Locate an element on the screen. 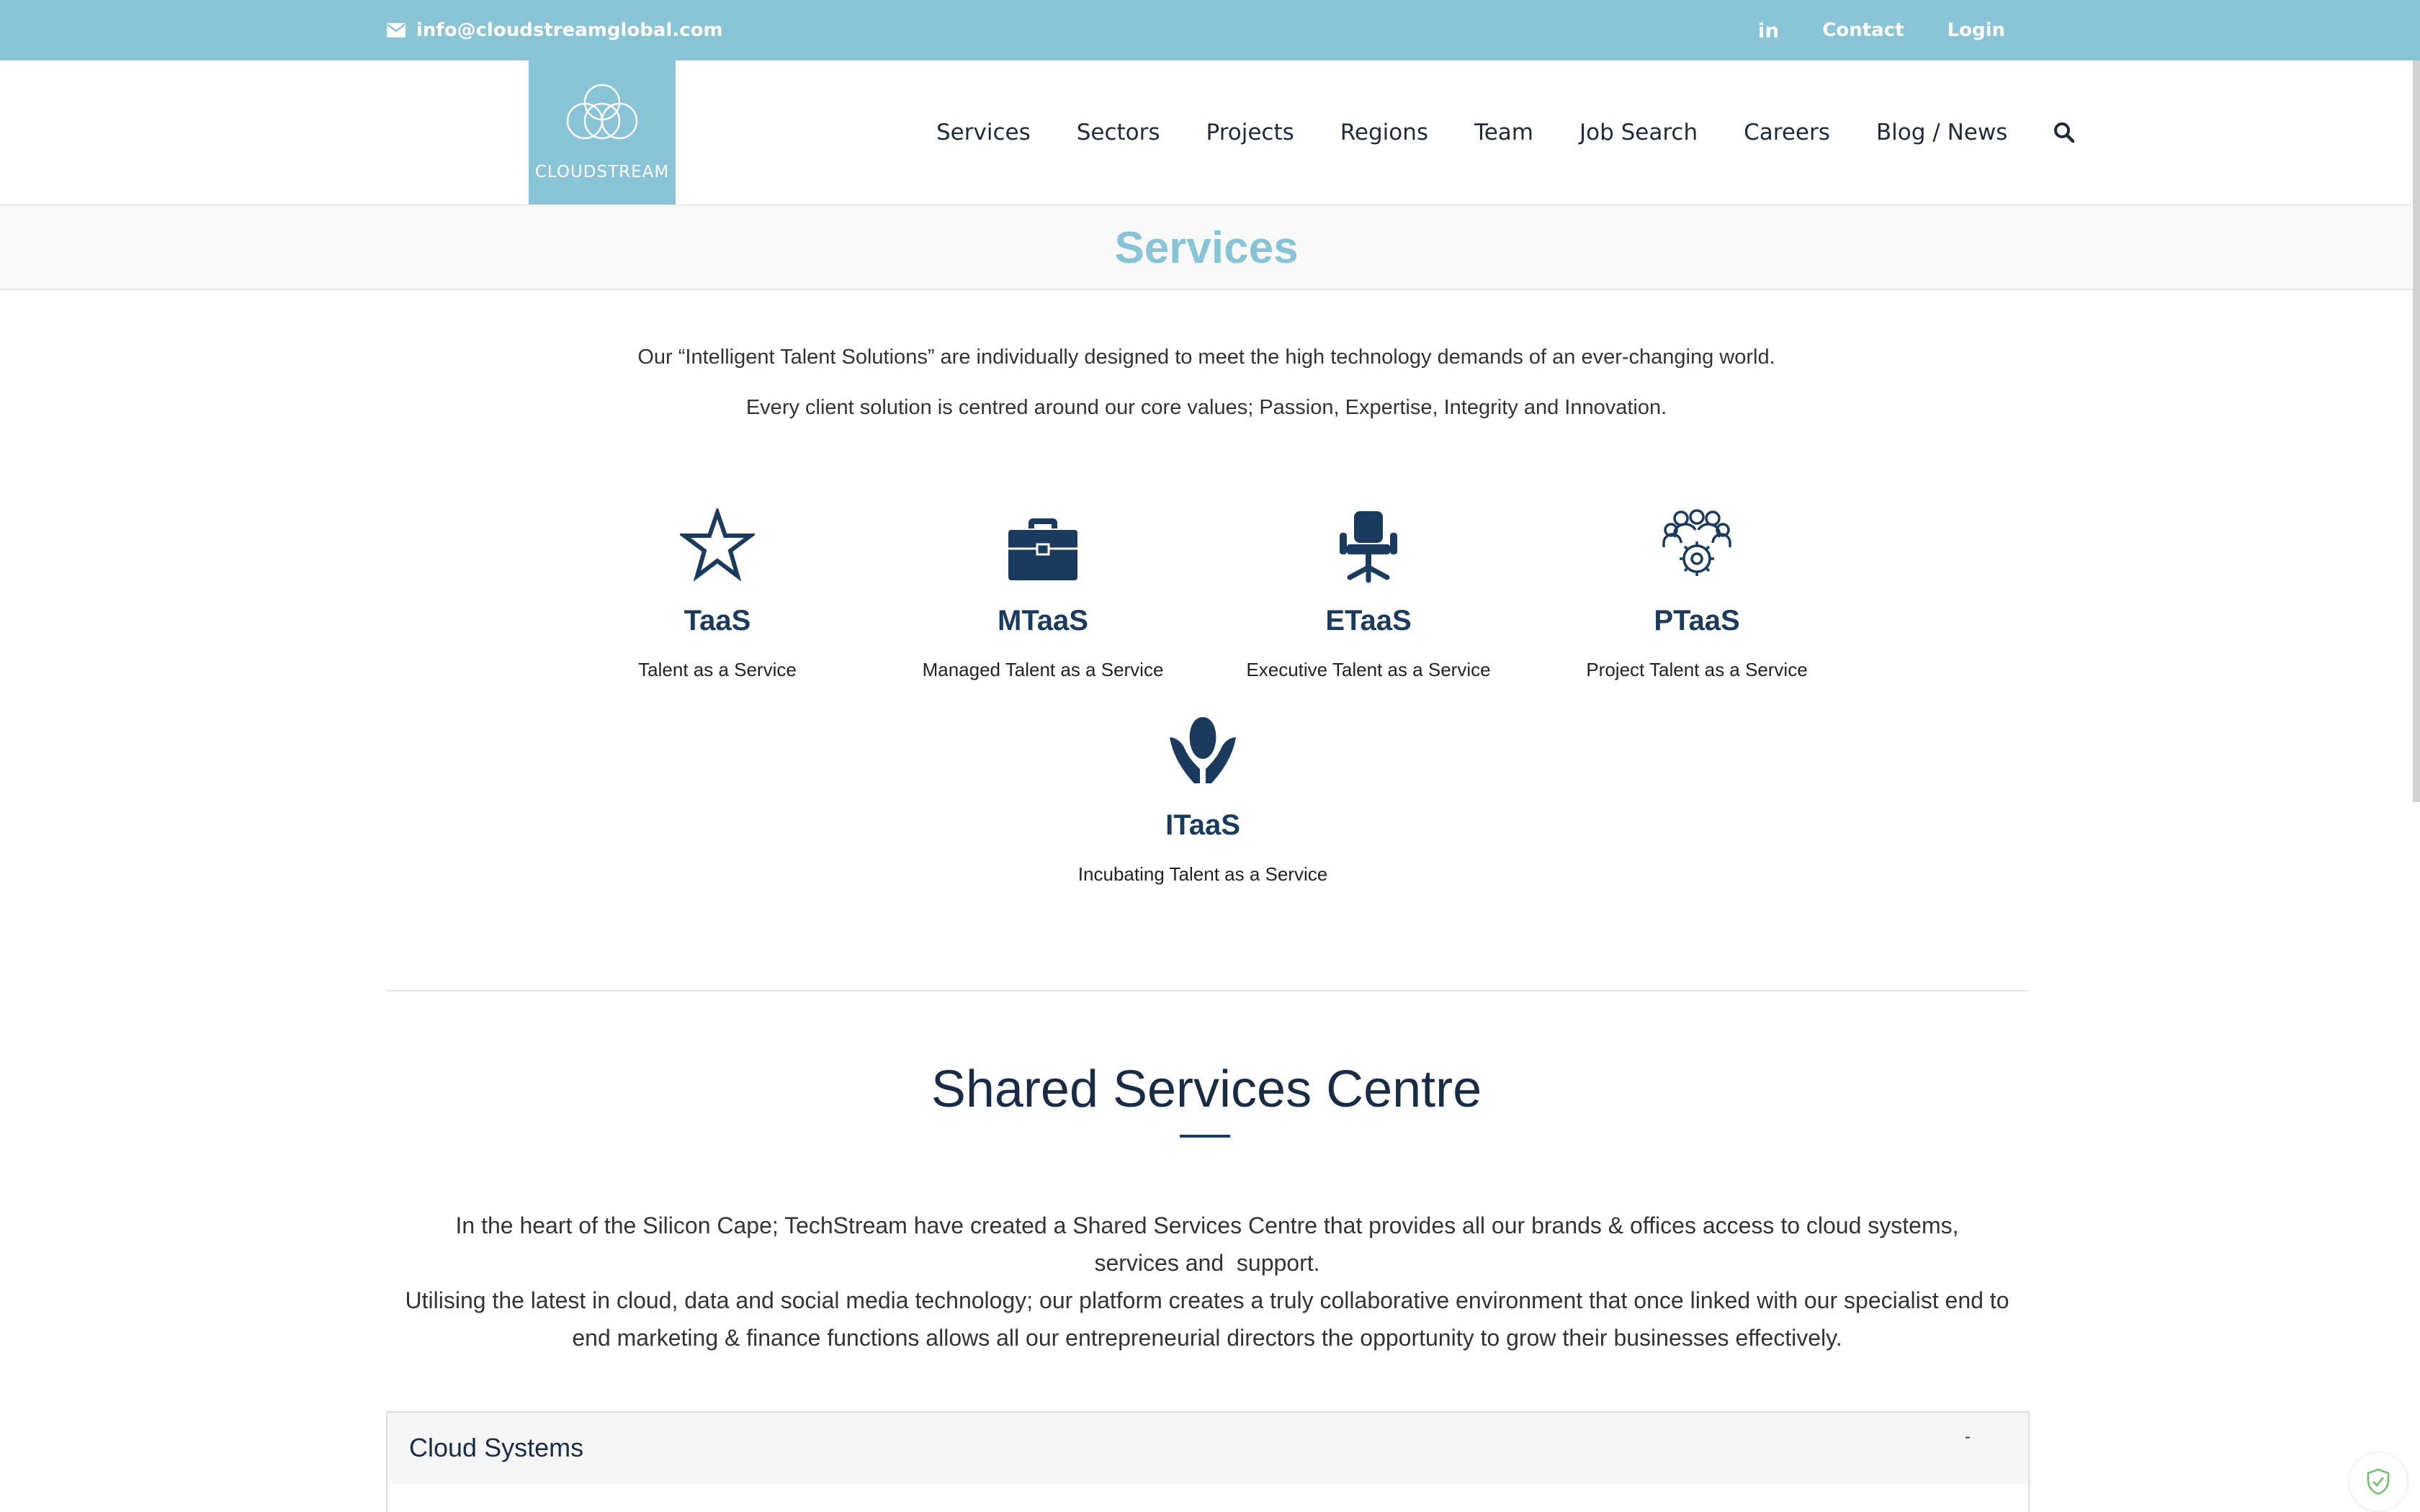  service-desc: Talent as a Service is located at coordinates (717, 669).